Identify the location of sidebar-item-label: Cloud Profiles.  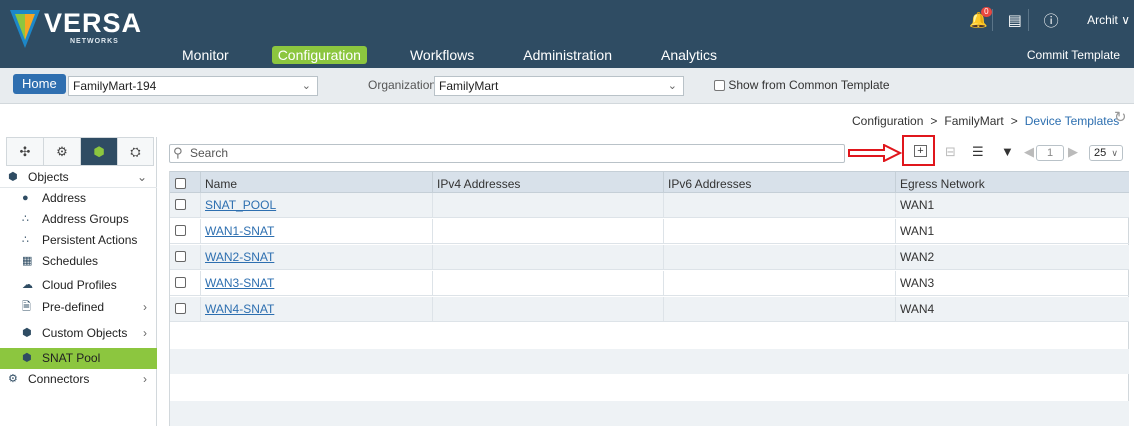
(79, 285).